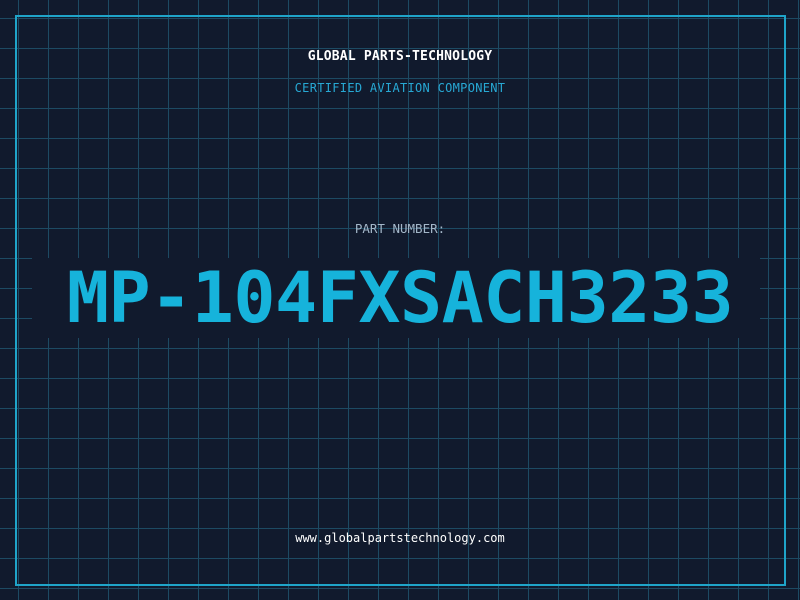  What do you see at coordinates (400, 298) in the screenshot?
I see `part-number-value: MP-104FXSACH3233` at bounding box center [400, 298].